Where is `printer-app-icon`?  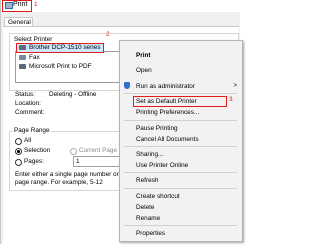 printer-app-icon is located at coordinates (9, 5).